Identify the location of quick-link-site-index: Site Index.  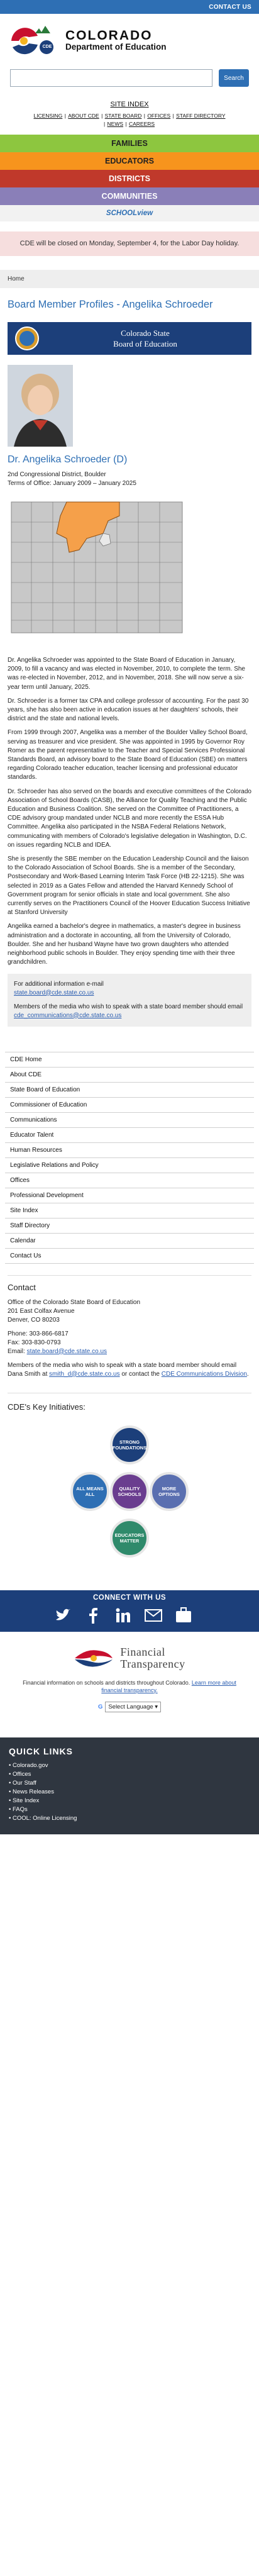
(129, 1801).